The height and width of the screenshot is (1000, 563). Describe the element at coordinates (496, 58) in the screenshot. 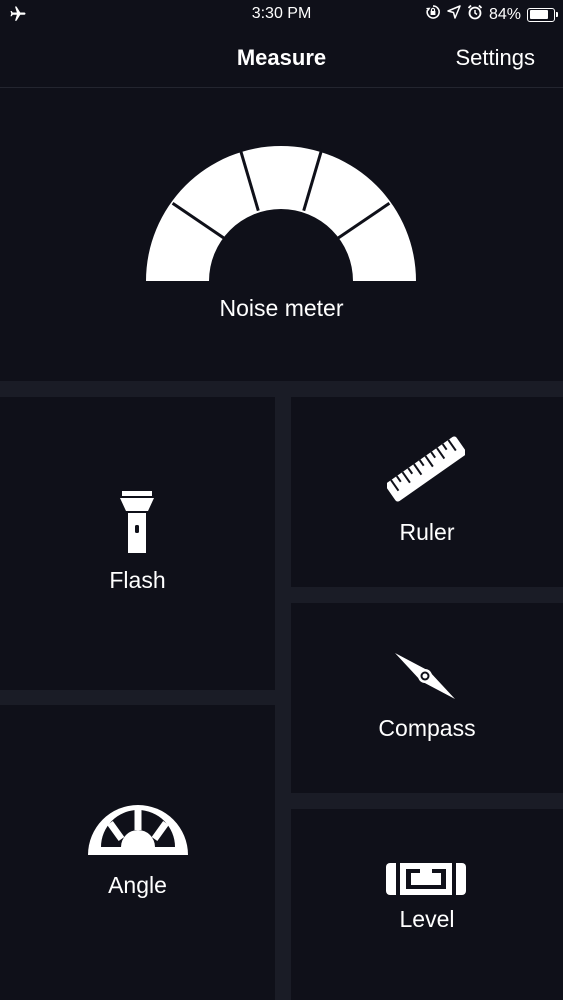

I see `settings-button: Settings` at that location.